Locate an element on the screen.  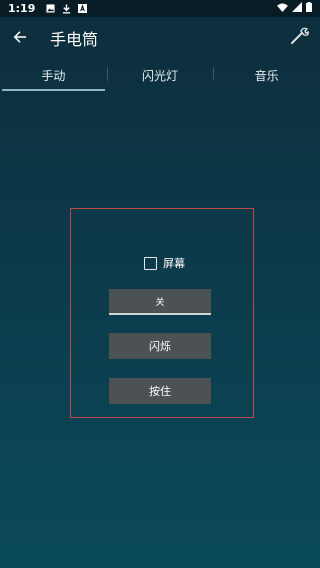
status-icons-left is located at coordinates (66, 9).